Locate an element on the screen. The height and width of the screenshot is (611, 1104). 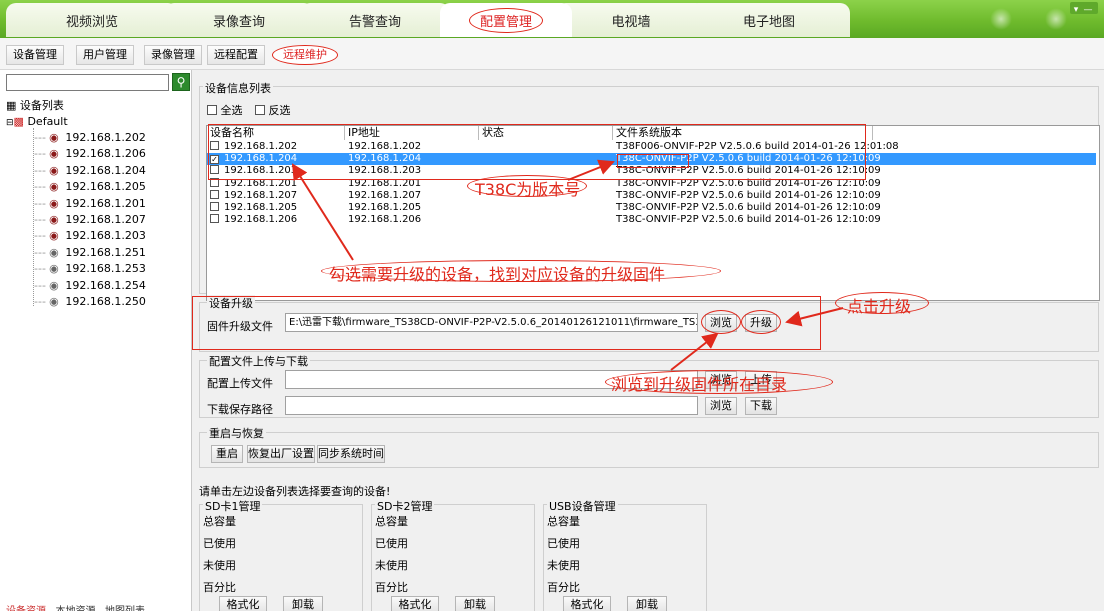
tab-label: 告警查询 is located at coordinates (374, 22).